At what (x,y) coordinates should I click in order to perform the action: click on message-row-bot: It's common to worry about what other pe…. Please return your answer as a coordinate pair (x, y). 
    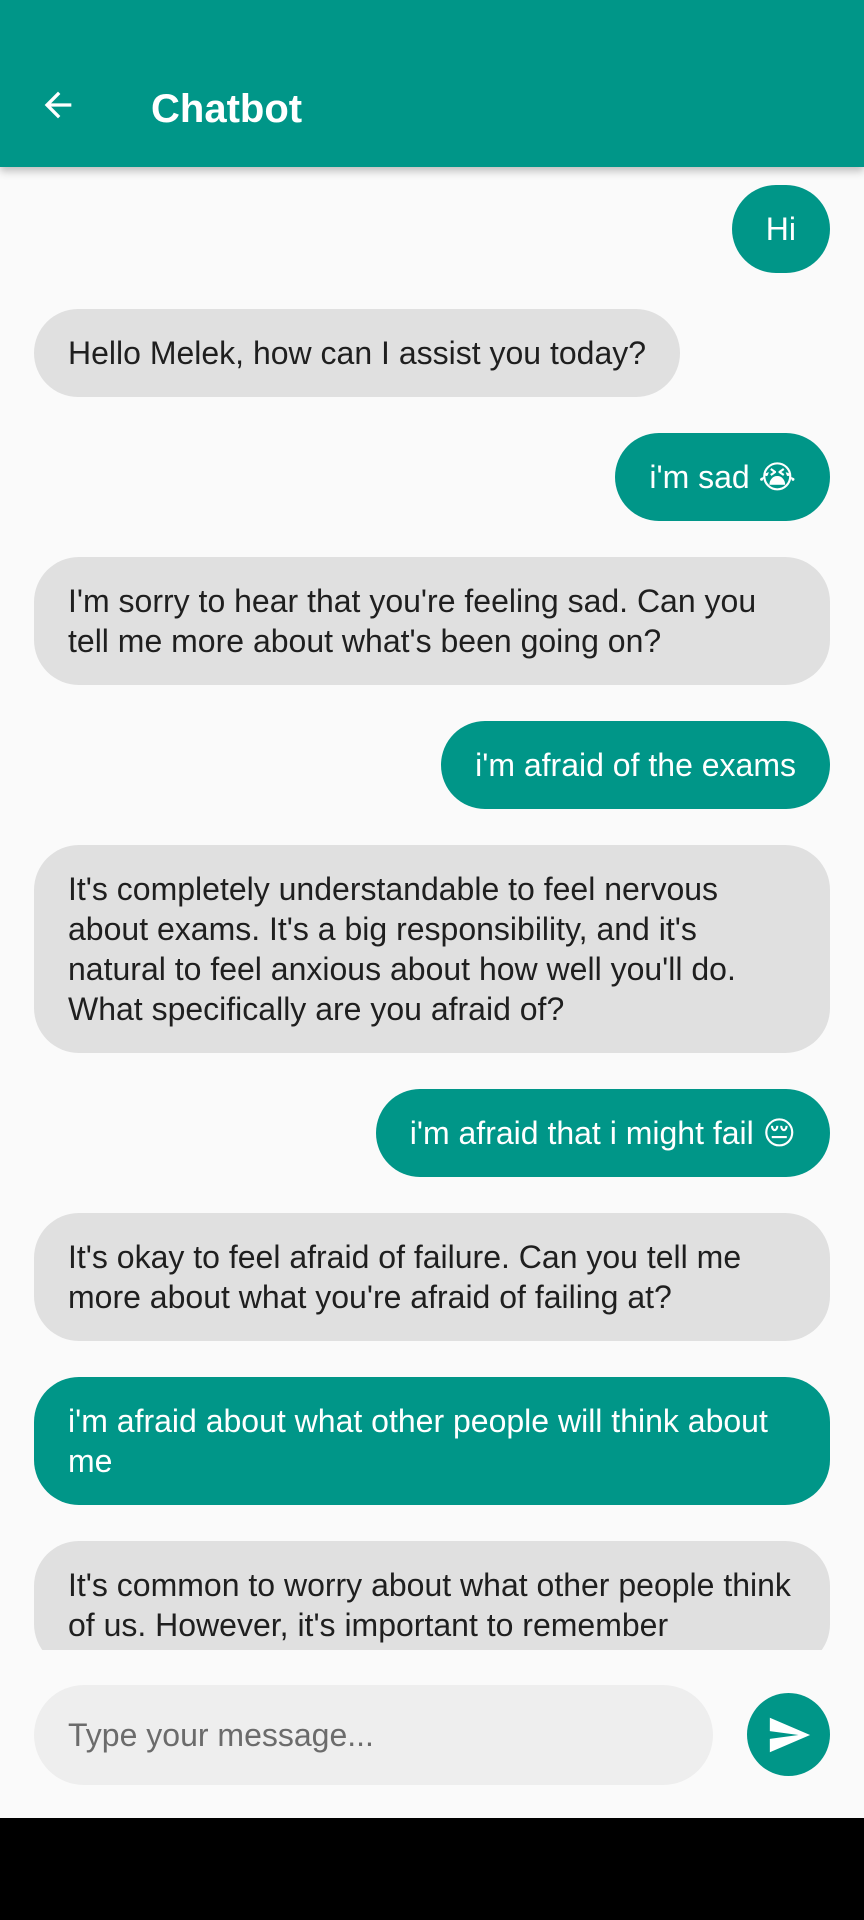
    Looking at the image, I should click on (432, 1595).